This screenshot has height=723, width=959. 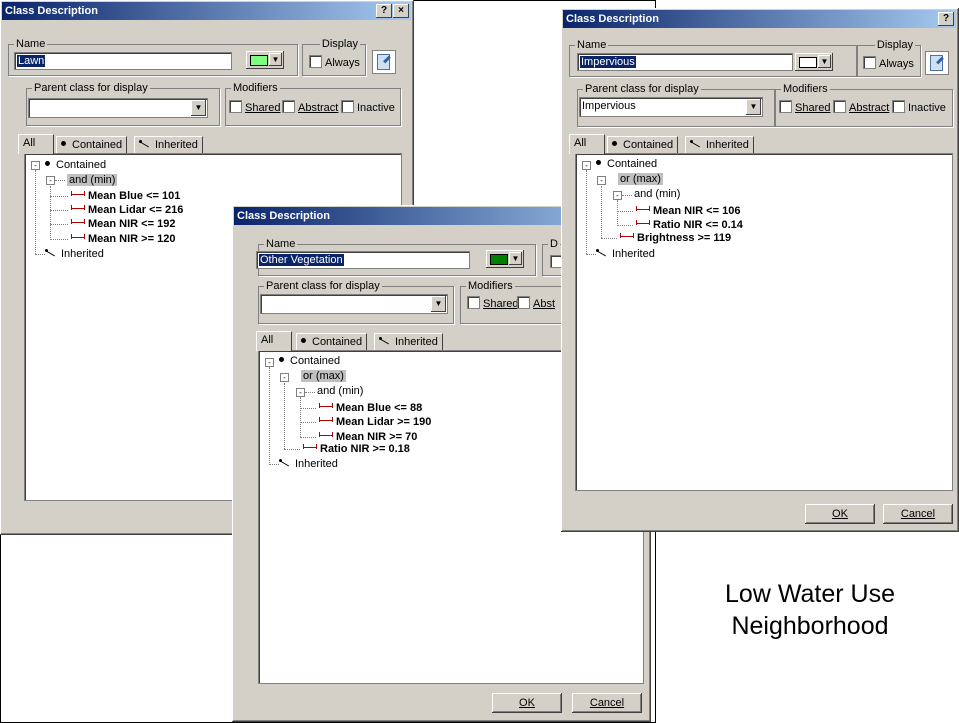 I want to click on tree-node-condition: Ratio NIR >= 0.18, so click(x=356, y=449).